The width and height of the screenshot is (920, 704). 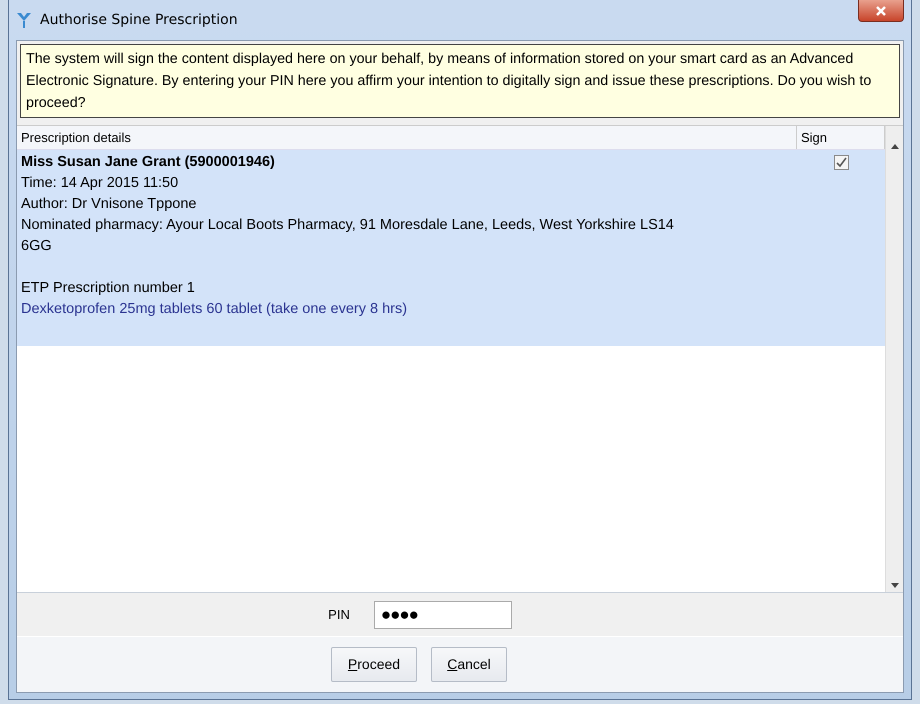 I want to click on column-header: Prescription details, so click(x=407, y=137).